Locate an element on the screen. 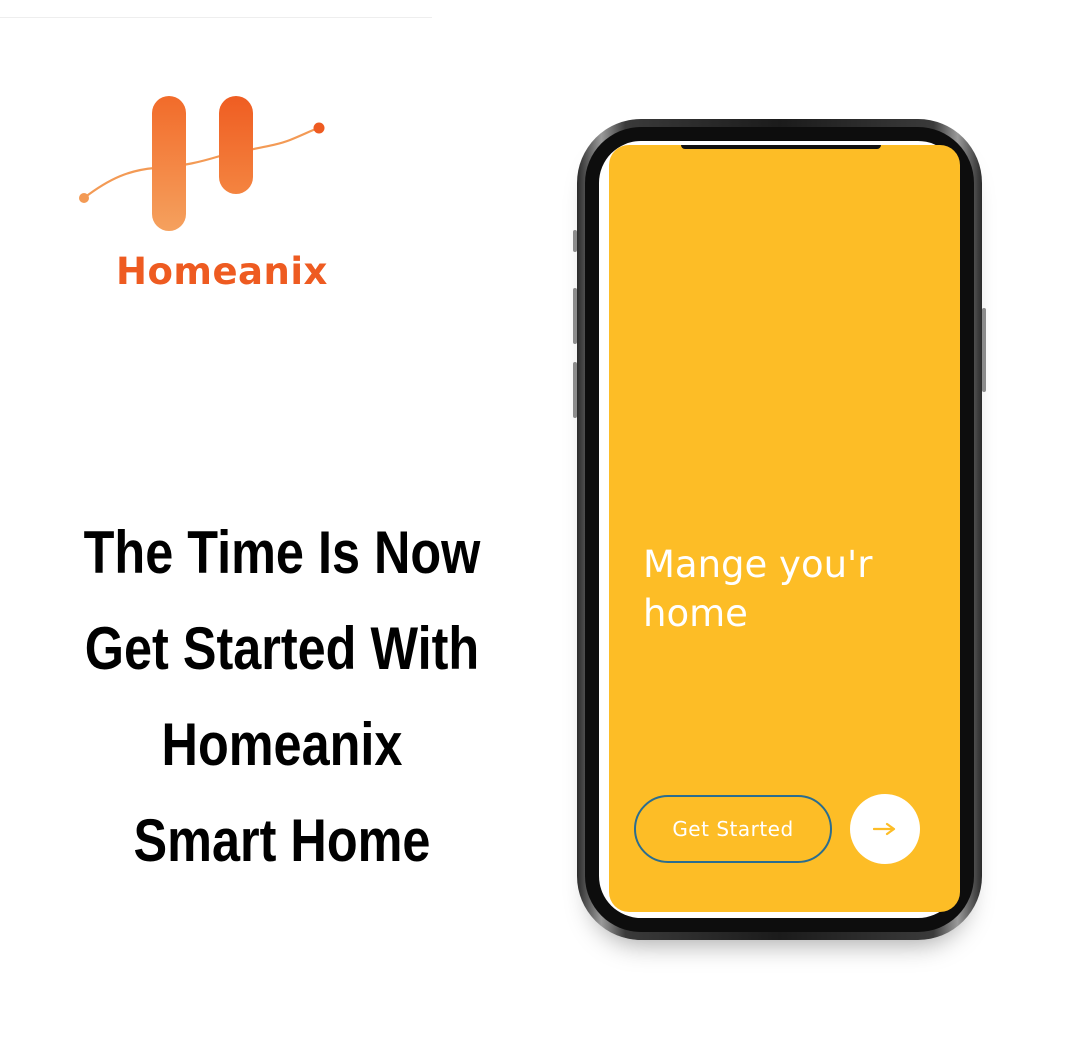 This screenshot has width=1080, height=1052. phone-volume-up-button is located at coordinates (575, 316).